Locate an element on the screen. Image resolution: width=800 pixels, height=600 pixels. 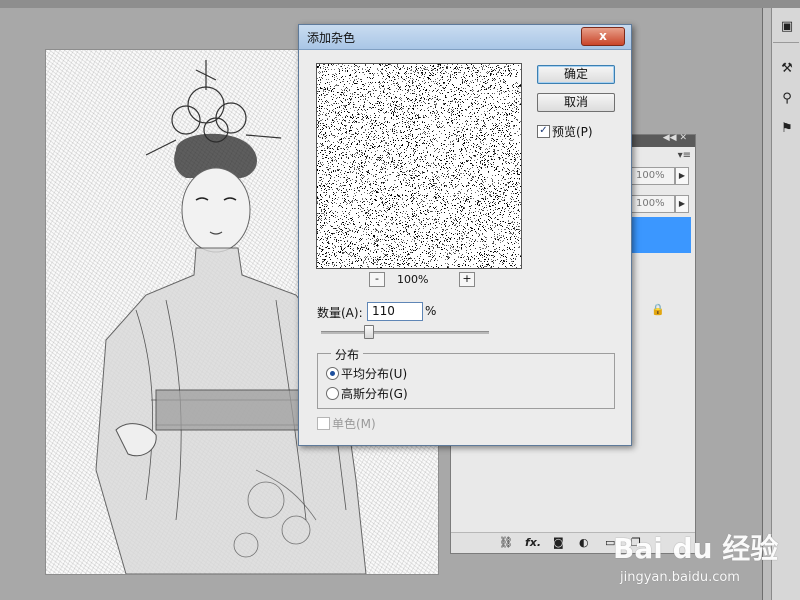
preview-checkbox: ✓ is located at coordinates (543, 131).